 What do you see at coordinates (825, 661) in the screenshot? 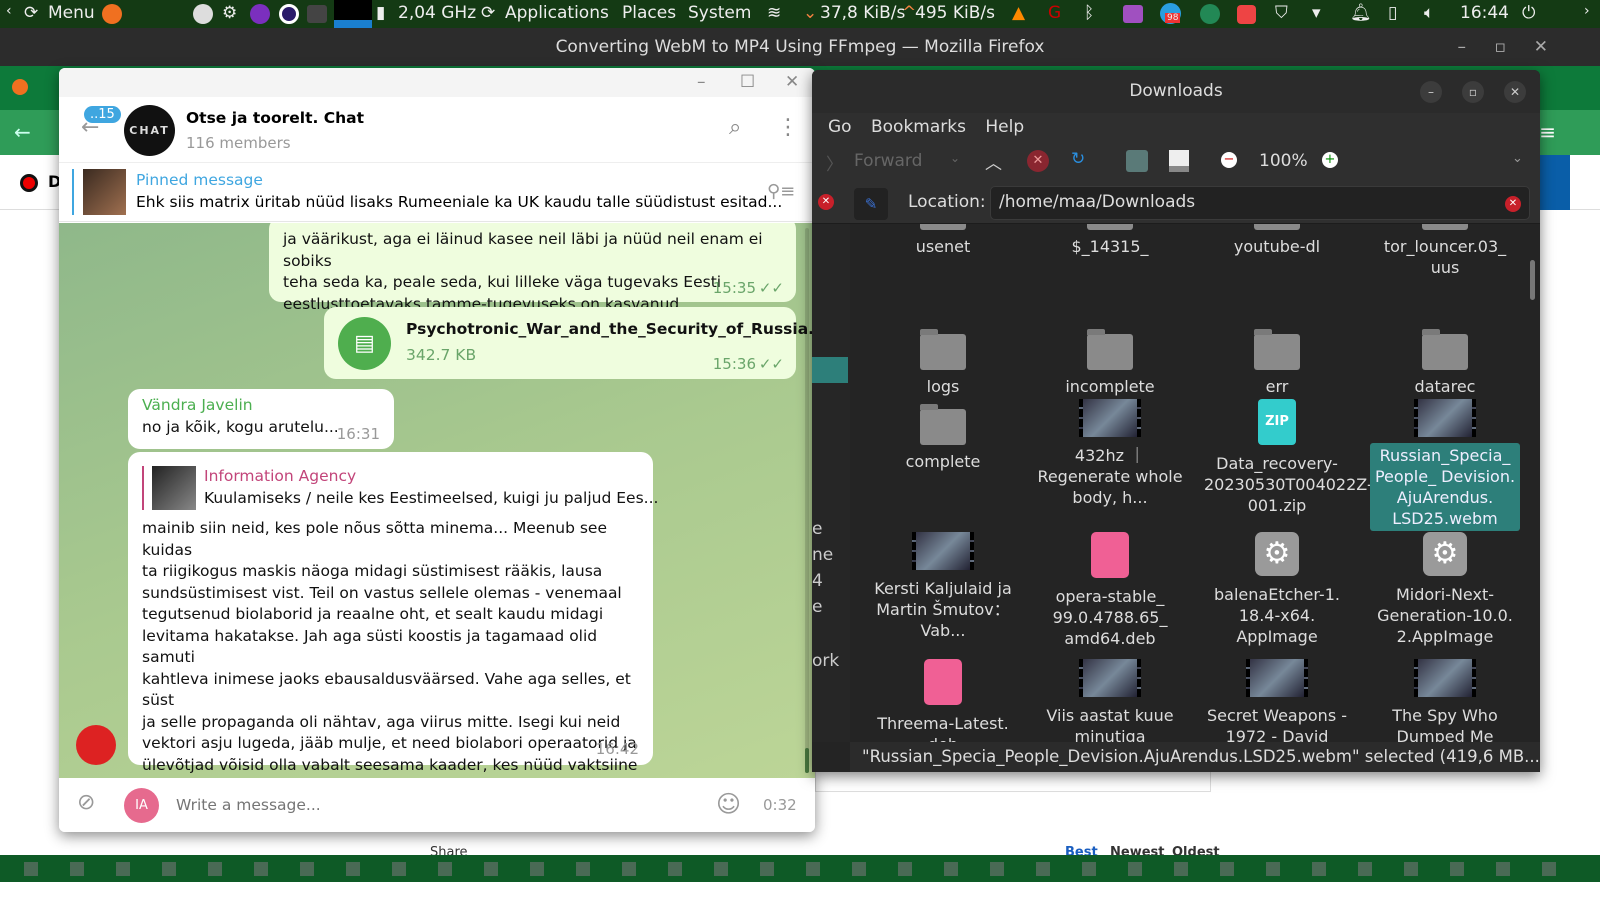
I see `sidebar-item: ork` at bounding box center [825, 661].